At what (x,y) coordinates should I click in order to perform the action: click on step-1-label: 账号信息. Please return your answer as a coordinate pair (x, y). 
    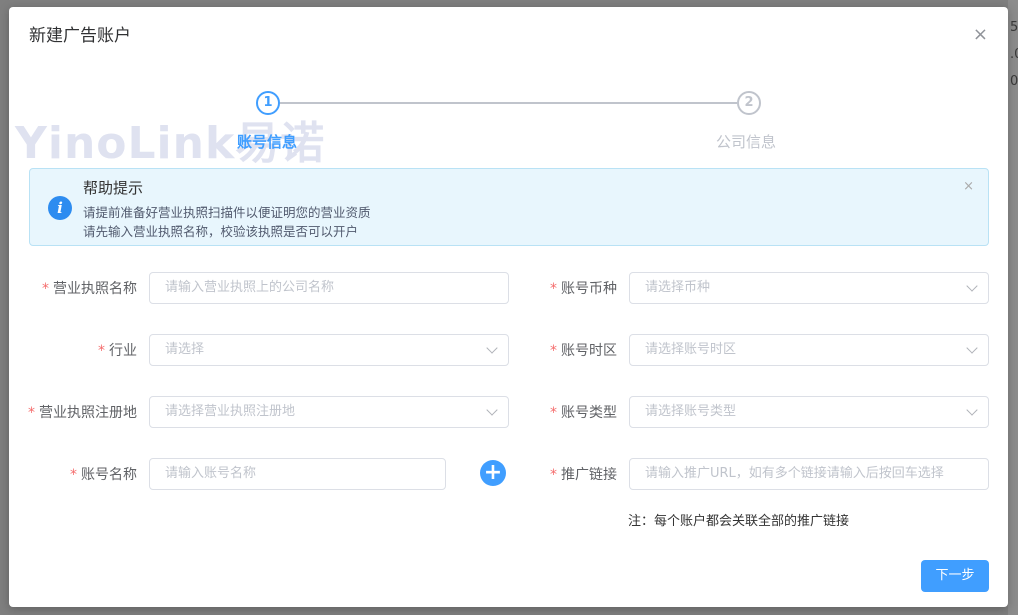
    Looking at the image, I should click on (267, 142).